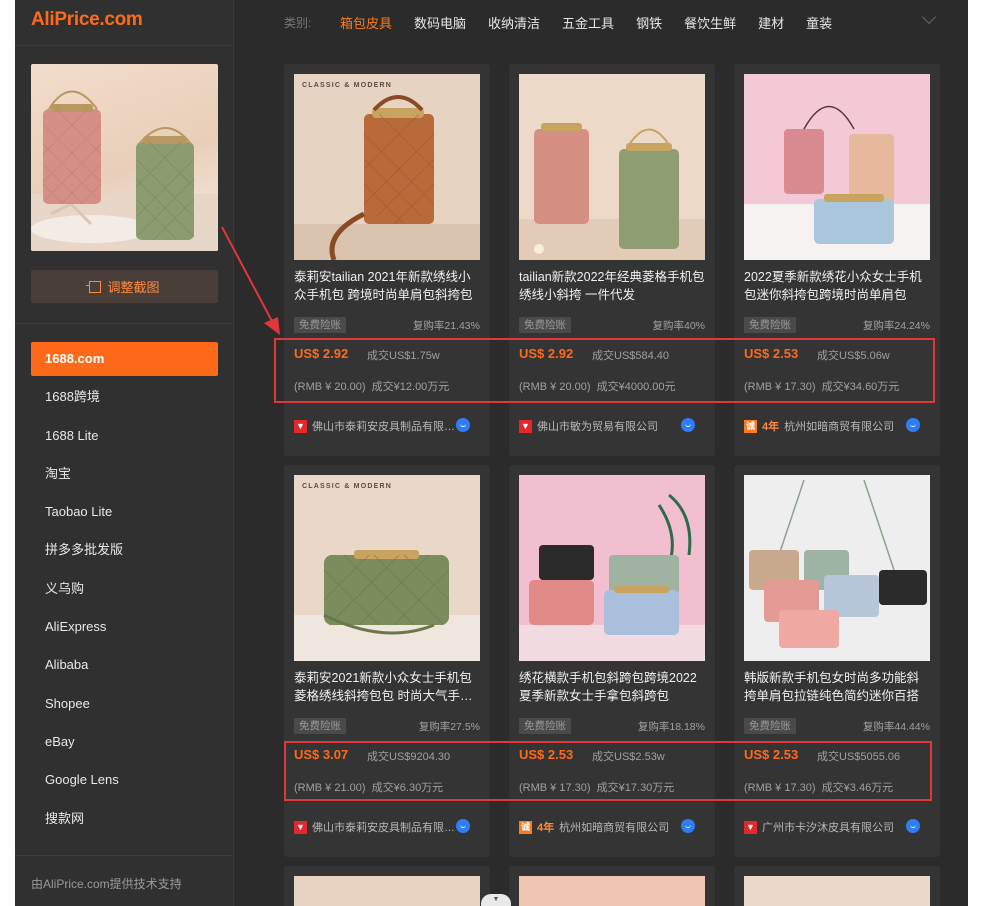 Image resolution: width=986 pixels, height=906 pixels. I want to click on price-rmb: (RMB ¥ 17.30) 成交¥17.30万元, so click(596, 787).